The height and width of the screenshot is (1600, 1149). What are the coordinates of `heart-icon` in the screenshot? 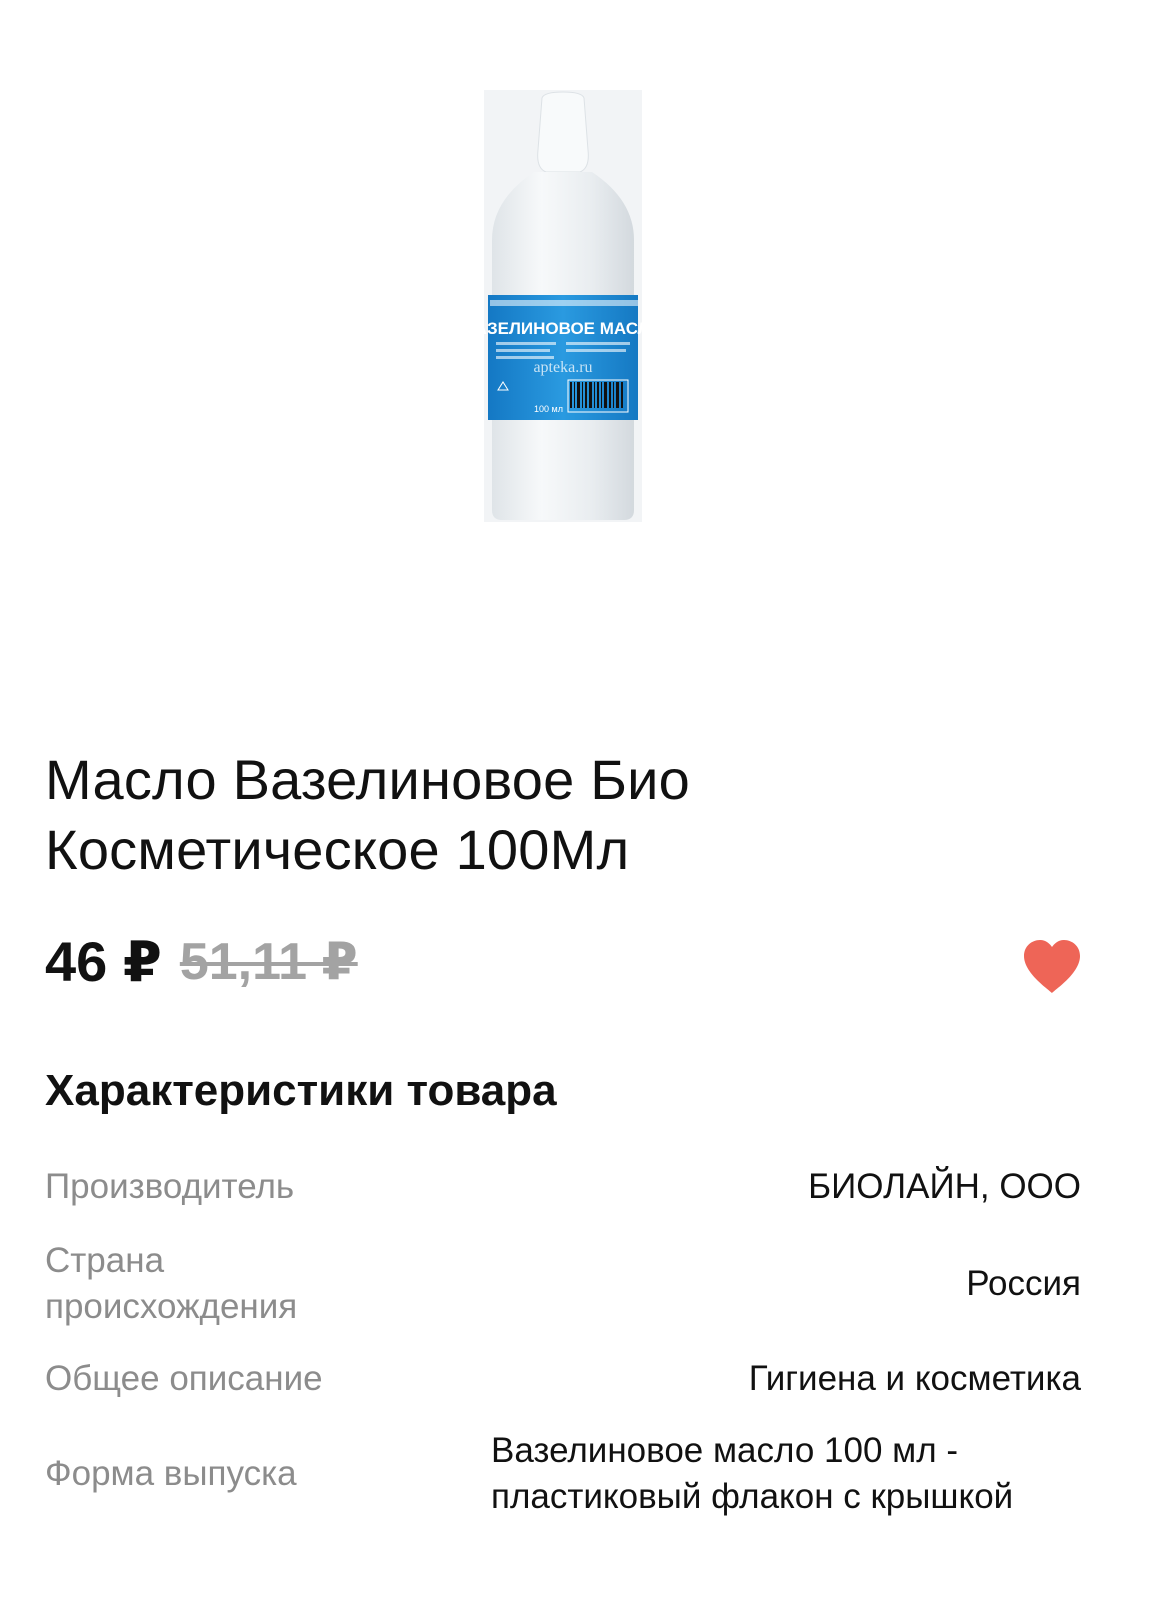 It's located at (1052, 966).